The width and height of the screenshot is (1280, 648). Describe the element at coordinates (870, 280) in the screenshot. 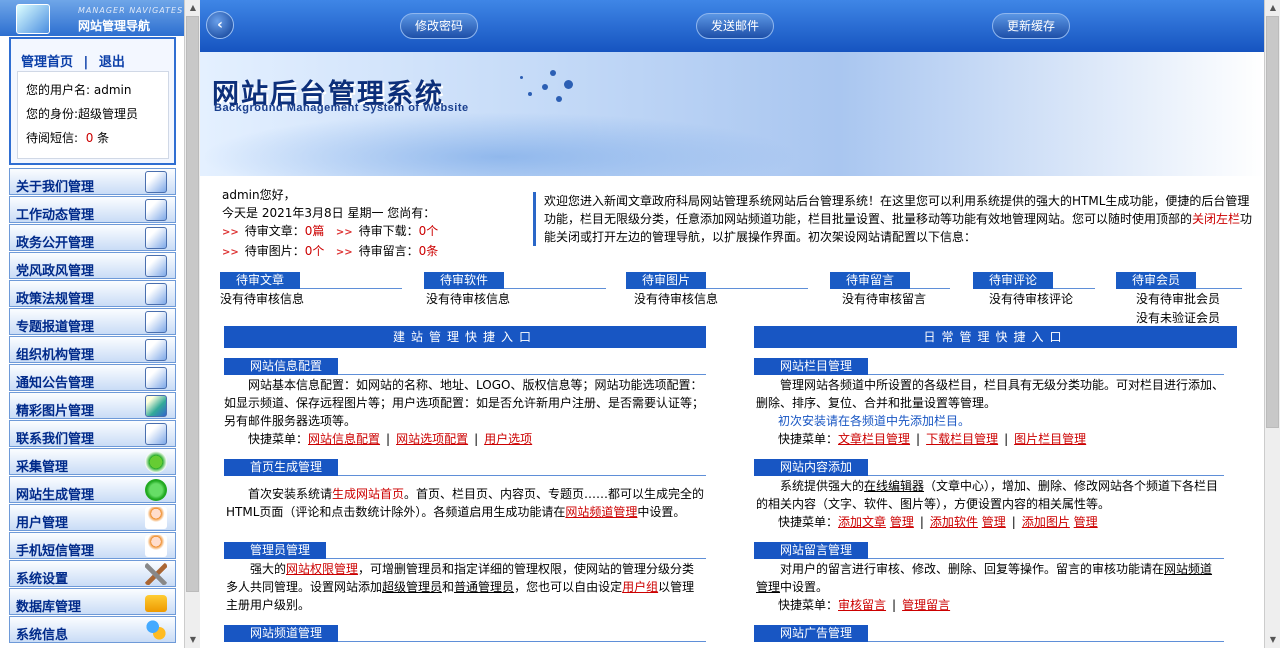

I see `pending-tab: 待审留言` at that location.